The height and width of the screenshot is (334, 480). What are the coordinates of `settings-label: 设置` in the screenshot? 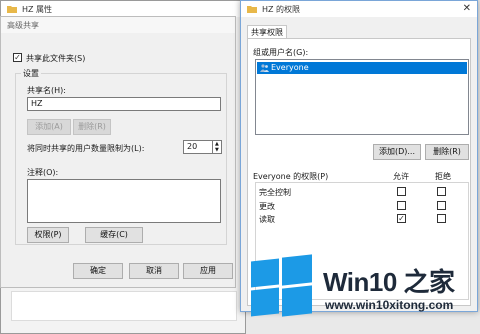 It's located at (31, 73).